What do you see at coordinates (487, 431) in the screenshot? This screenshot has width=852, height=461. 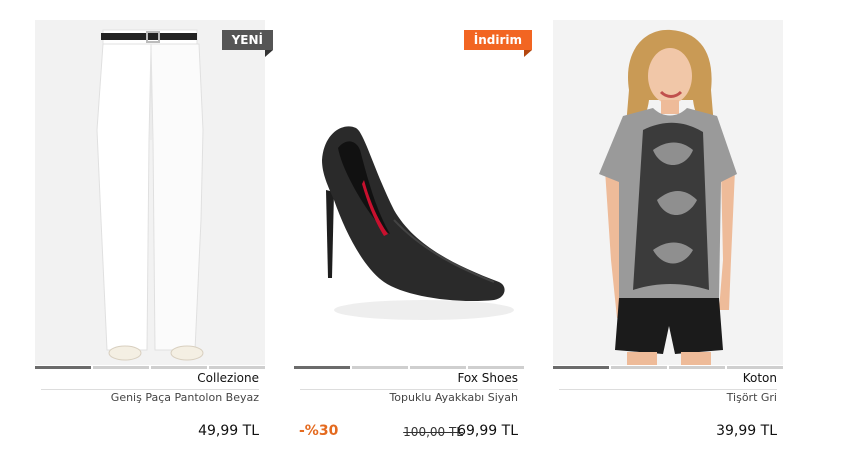 I see `product-price: 69,99 TL` at bounding box center [487, 431].